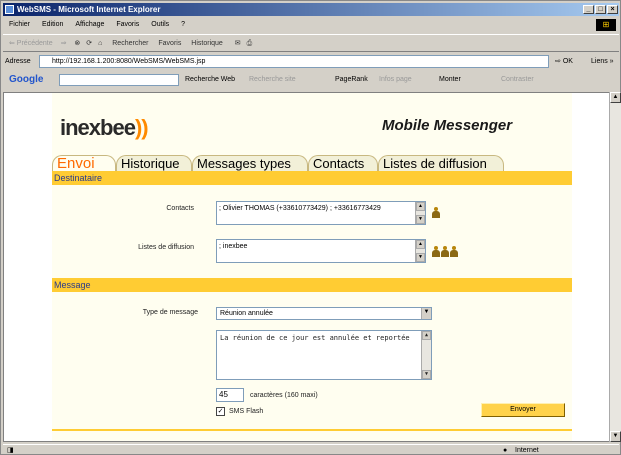 The height and width of the screenshot is (455, 621). I want to click on menu-outils: Outils, so click(160, 24).